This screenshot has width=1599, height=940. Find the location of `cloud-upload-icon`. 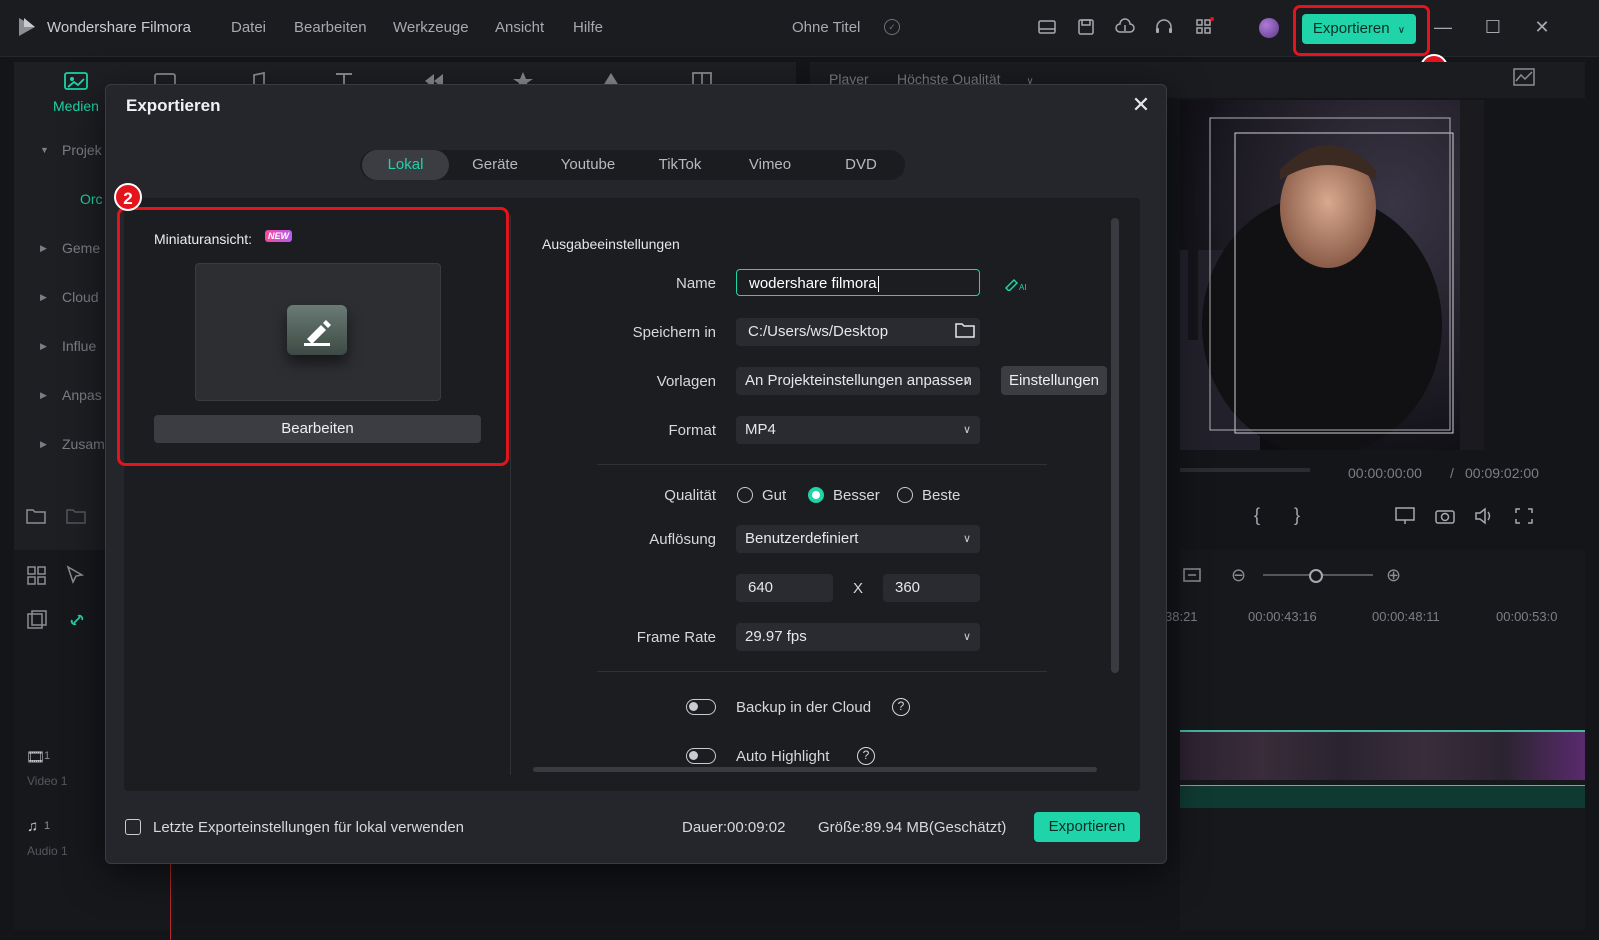

cloud-upload-icon is located at coordinates (1125, 27).